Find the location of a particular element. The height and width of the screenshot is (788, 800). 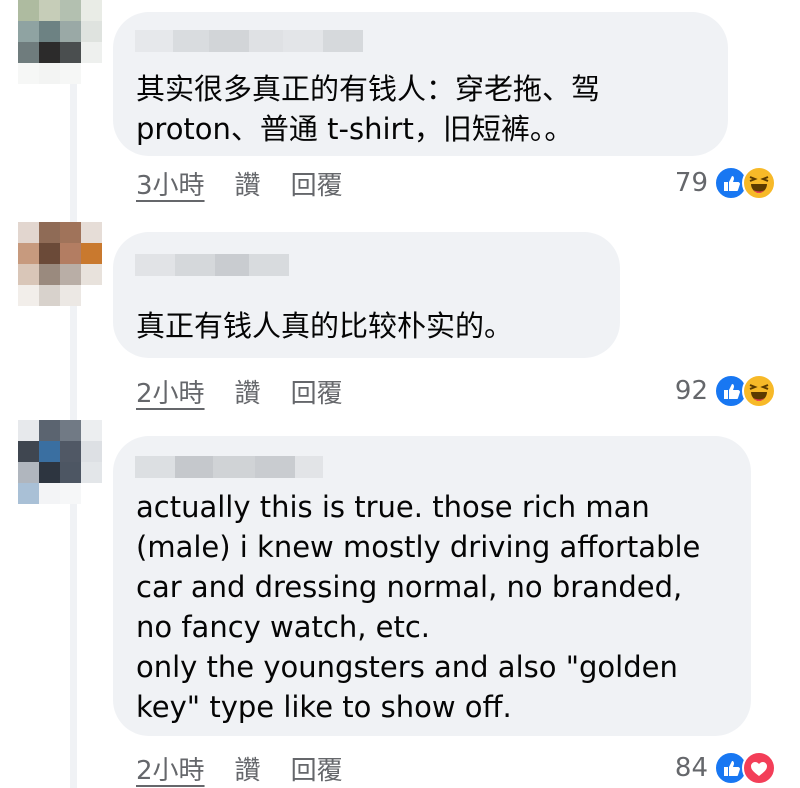

comment-text: 其实很多真正的有钱人：穿老拖、驾 proton、普通 t-shirt，旧短裤。。 is located at coordinates (368, 109).